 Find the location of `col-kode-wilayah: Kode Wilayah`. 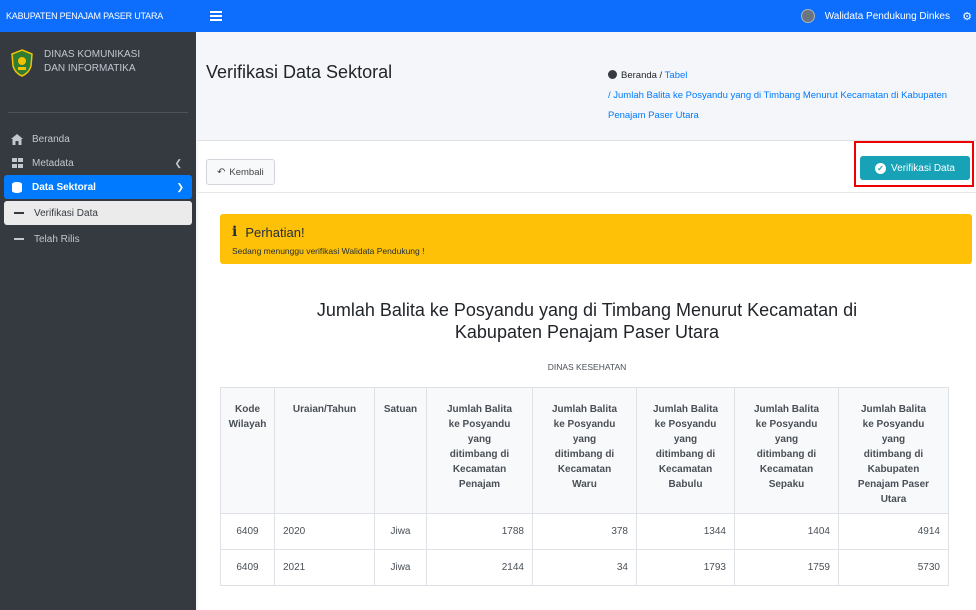

col-kode-wilayah: Kode Wilayah is located at coordinates (247, 450).